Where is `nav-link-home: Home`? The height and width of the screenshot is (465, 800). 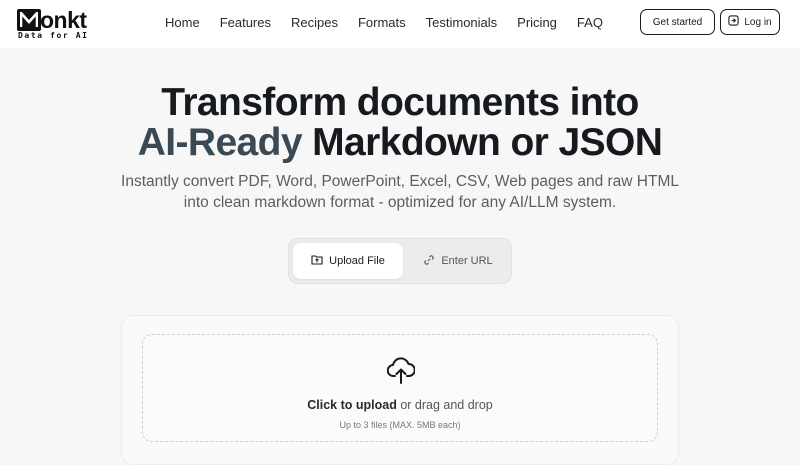
nav-link-home: Home is located at coordinates (182, 22).